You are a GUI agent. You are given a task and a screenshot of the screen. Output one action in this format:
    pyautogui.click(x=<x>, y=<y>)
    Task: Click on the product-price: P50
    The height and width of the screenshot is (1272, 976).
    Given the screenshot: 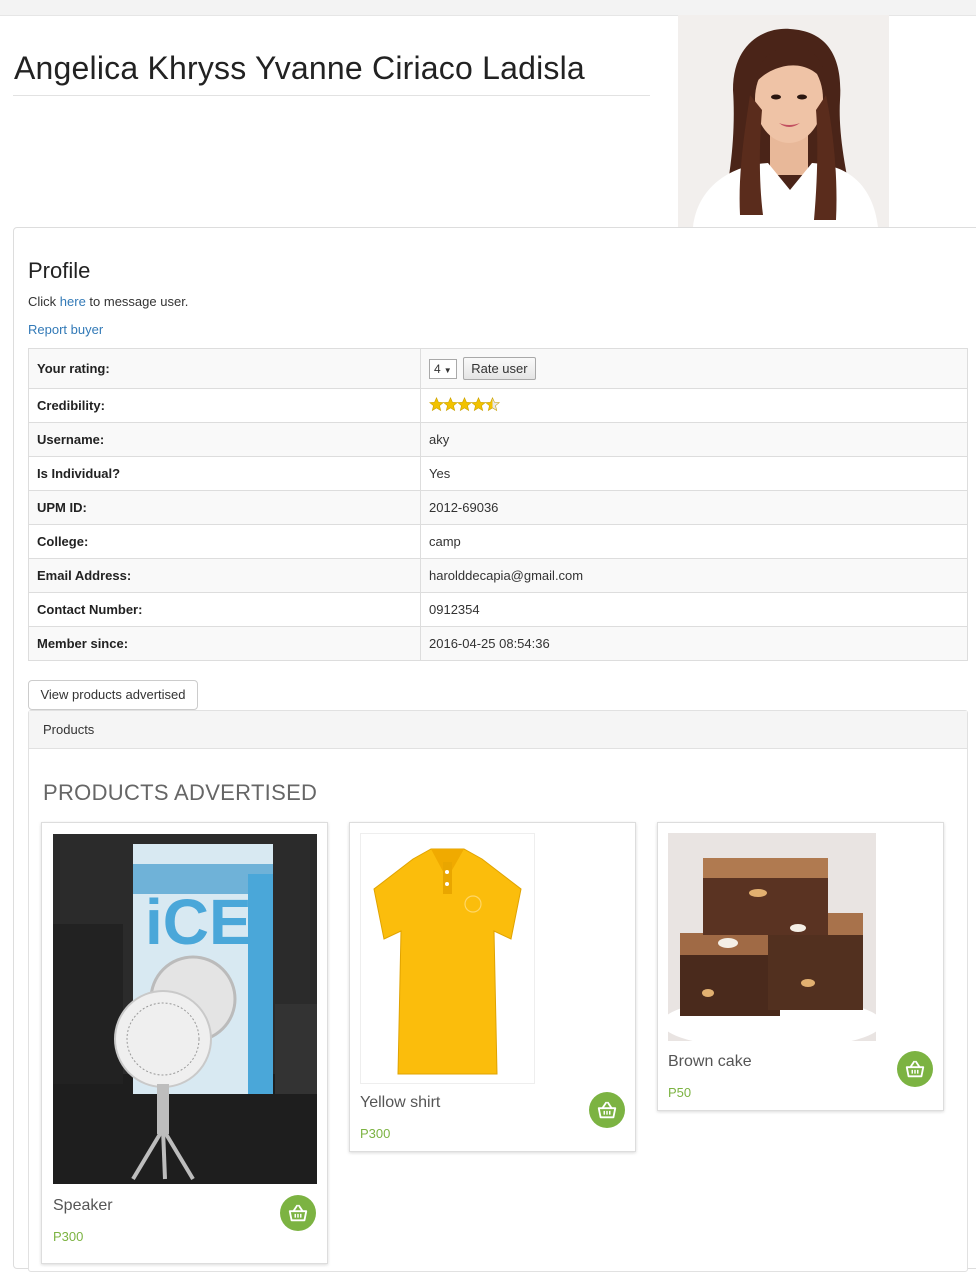 What is the action you would take?
    pyautogui.click(x=680, y=1092)
    